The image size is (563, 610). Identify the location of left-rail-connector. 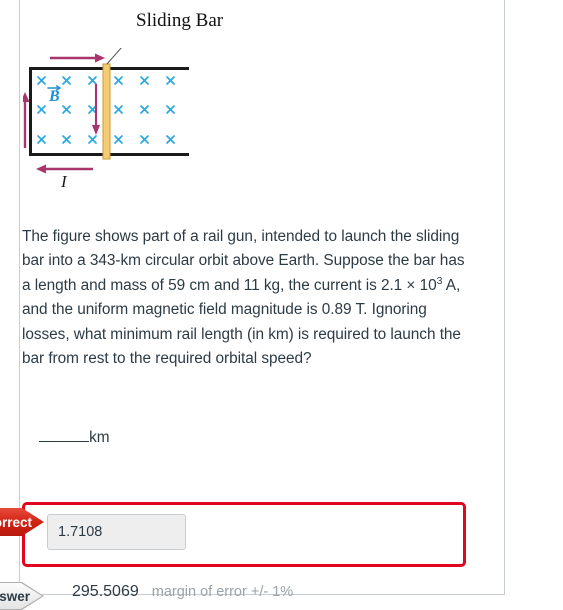
(30, 111).